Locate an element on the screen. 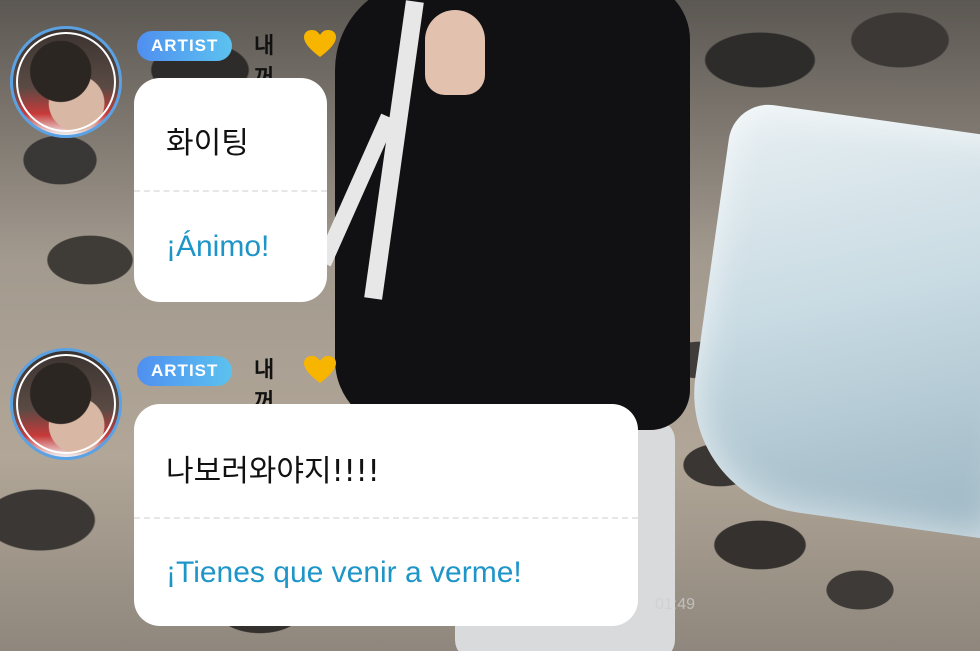 Image resolution: width=980 pixels, height=651 pixels. translated-text: ¡Tienes que venir a verme! is located at coordinates (344, 572).